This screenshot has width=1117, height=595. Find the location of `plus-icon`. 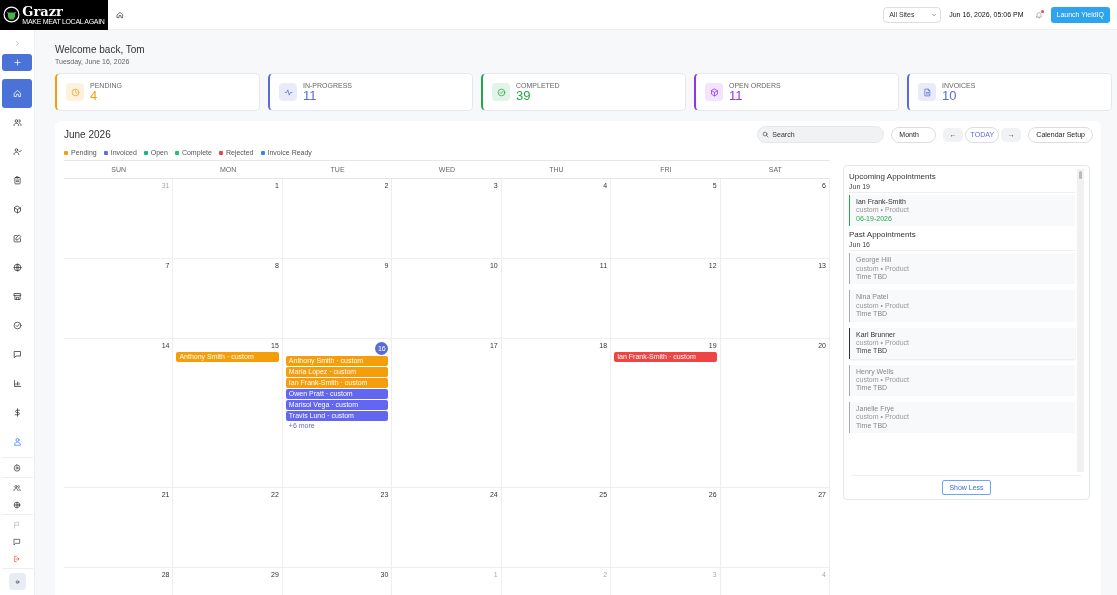

plus-icon is located at coordinates (17, 62).